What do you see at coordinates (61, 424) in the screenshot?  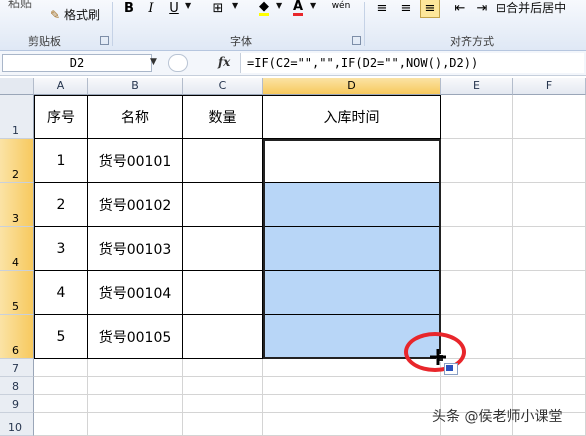 I see `cell-a10` at bounding box center [61, 424].